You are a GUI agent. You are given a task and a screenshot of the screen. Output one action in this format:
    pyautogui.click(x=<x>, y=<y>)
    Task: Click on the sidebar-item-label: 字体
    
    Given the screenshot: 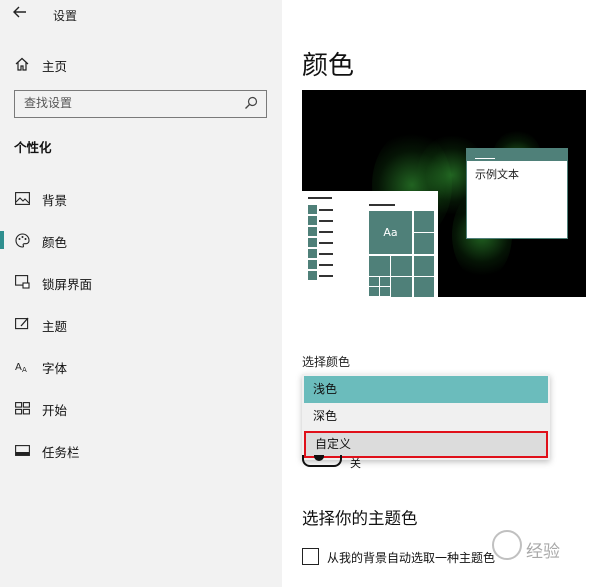 What is the action you would take?
    pyautogui.click(x=55, y=368)
    